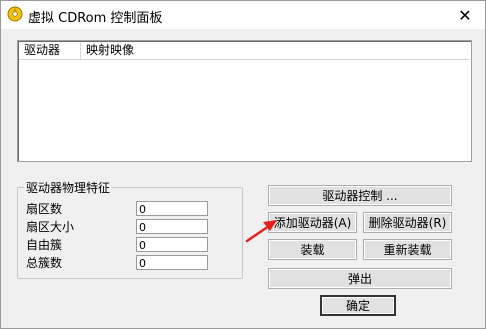 This screenshot has height=329, width=486. I want to click on sector-size-field: 0, so click(172, 226).